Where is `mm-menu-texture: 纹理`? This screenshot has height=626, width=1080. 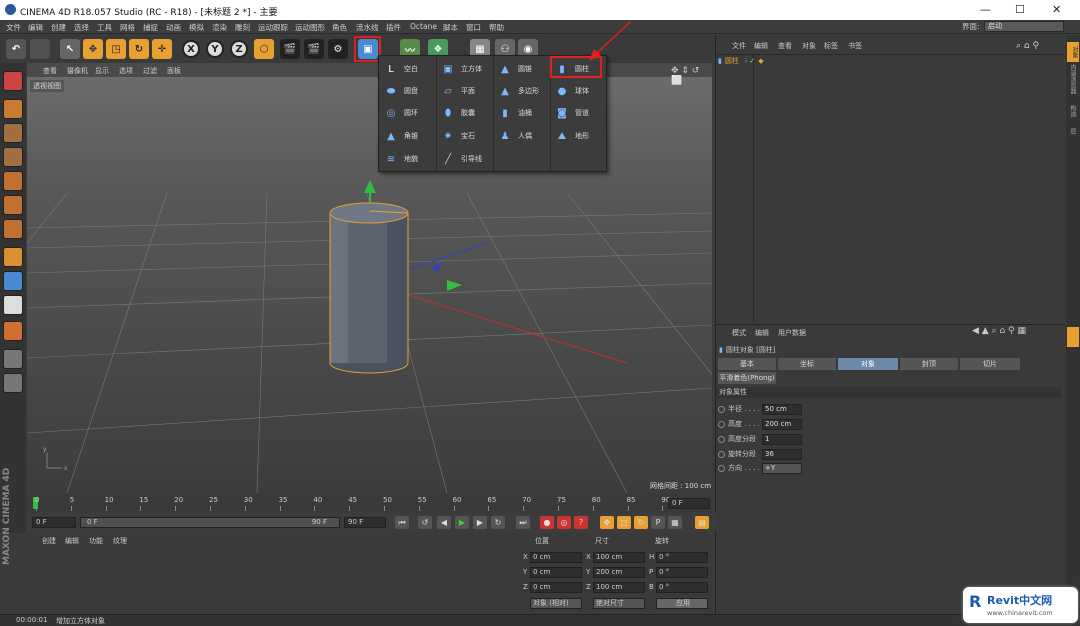
mm-menu-texture: 纹理 is located at coordinates (120, 541).